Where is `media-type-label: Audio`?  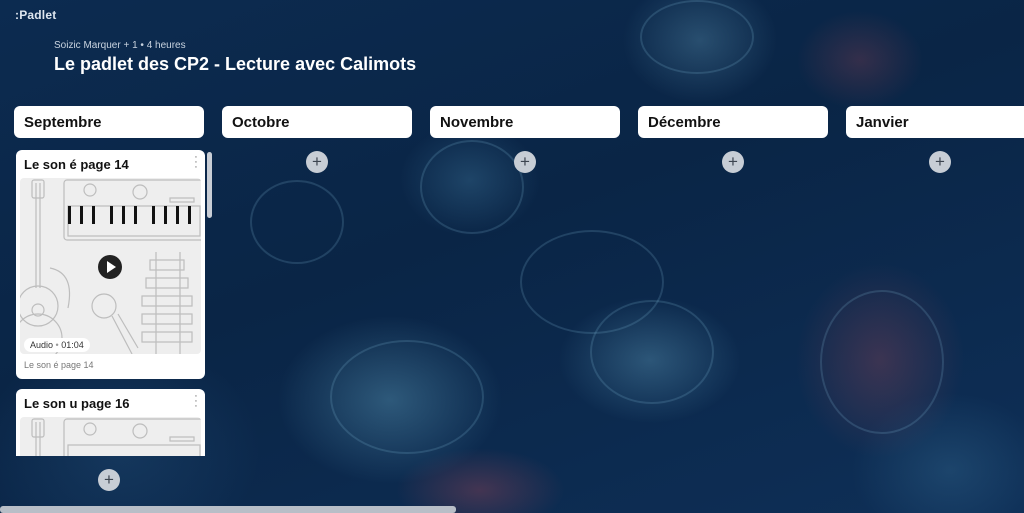
media-type-label: Audio is located at coordinates (42, 345).